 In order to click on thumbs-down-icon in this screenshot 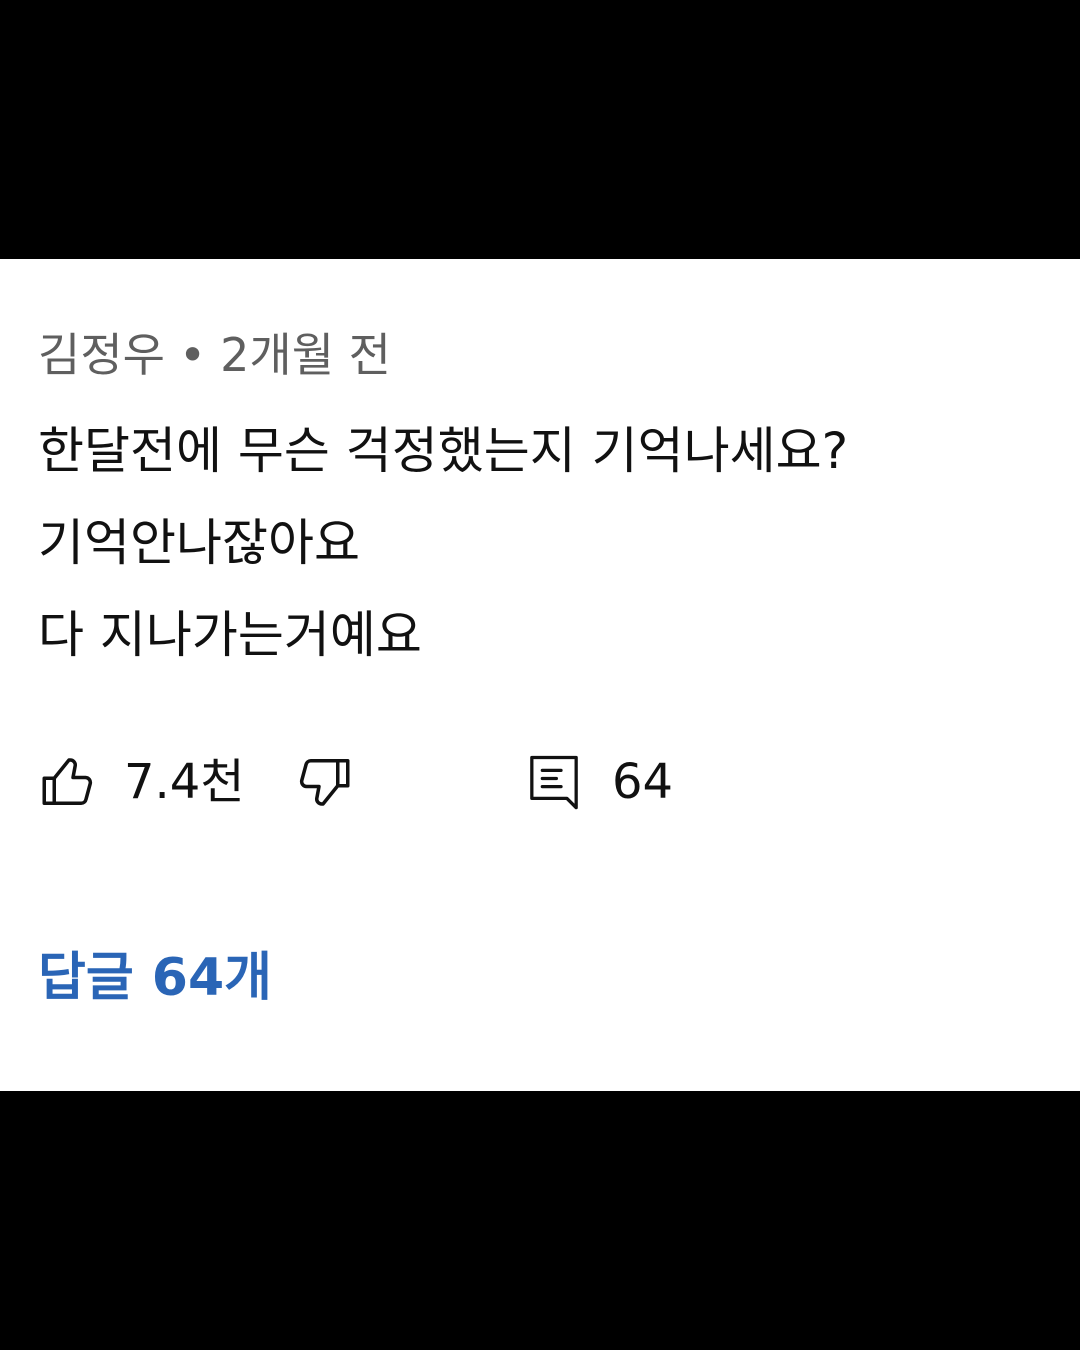, I will do `click(324, 782)`.